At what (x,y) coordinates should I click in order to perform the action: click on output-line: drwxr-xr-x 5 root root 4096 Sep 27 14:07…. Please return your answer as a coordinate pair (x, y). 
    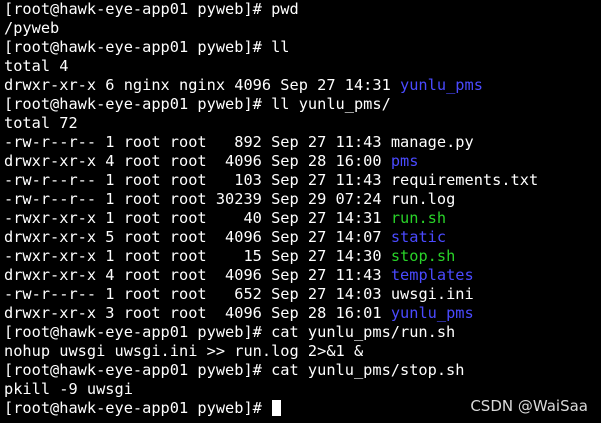
    Looking at the image, I should click on (302, 237).